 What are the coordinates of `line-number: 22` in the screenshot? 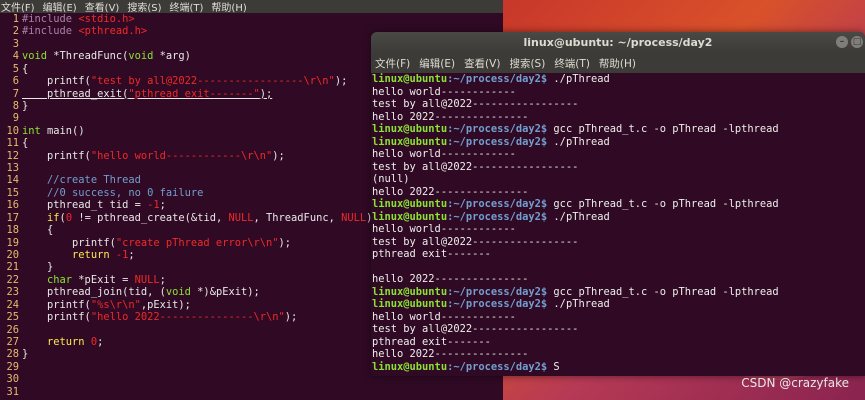 It's located at (12, 279).